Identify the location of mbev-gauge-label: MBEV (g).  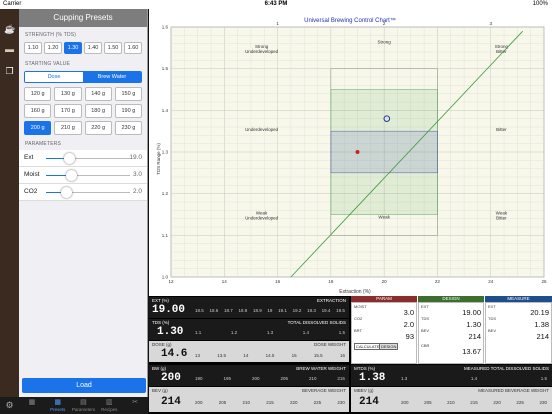
(364, 390).